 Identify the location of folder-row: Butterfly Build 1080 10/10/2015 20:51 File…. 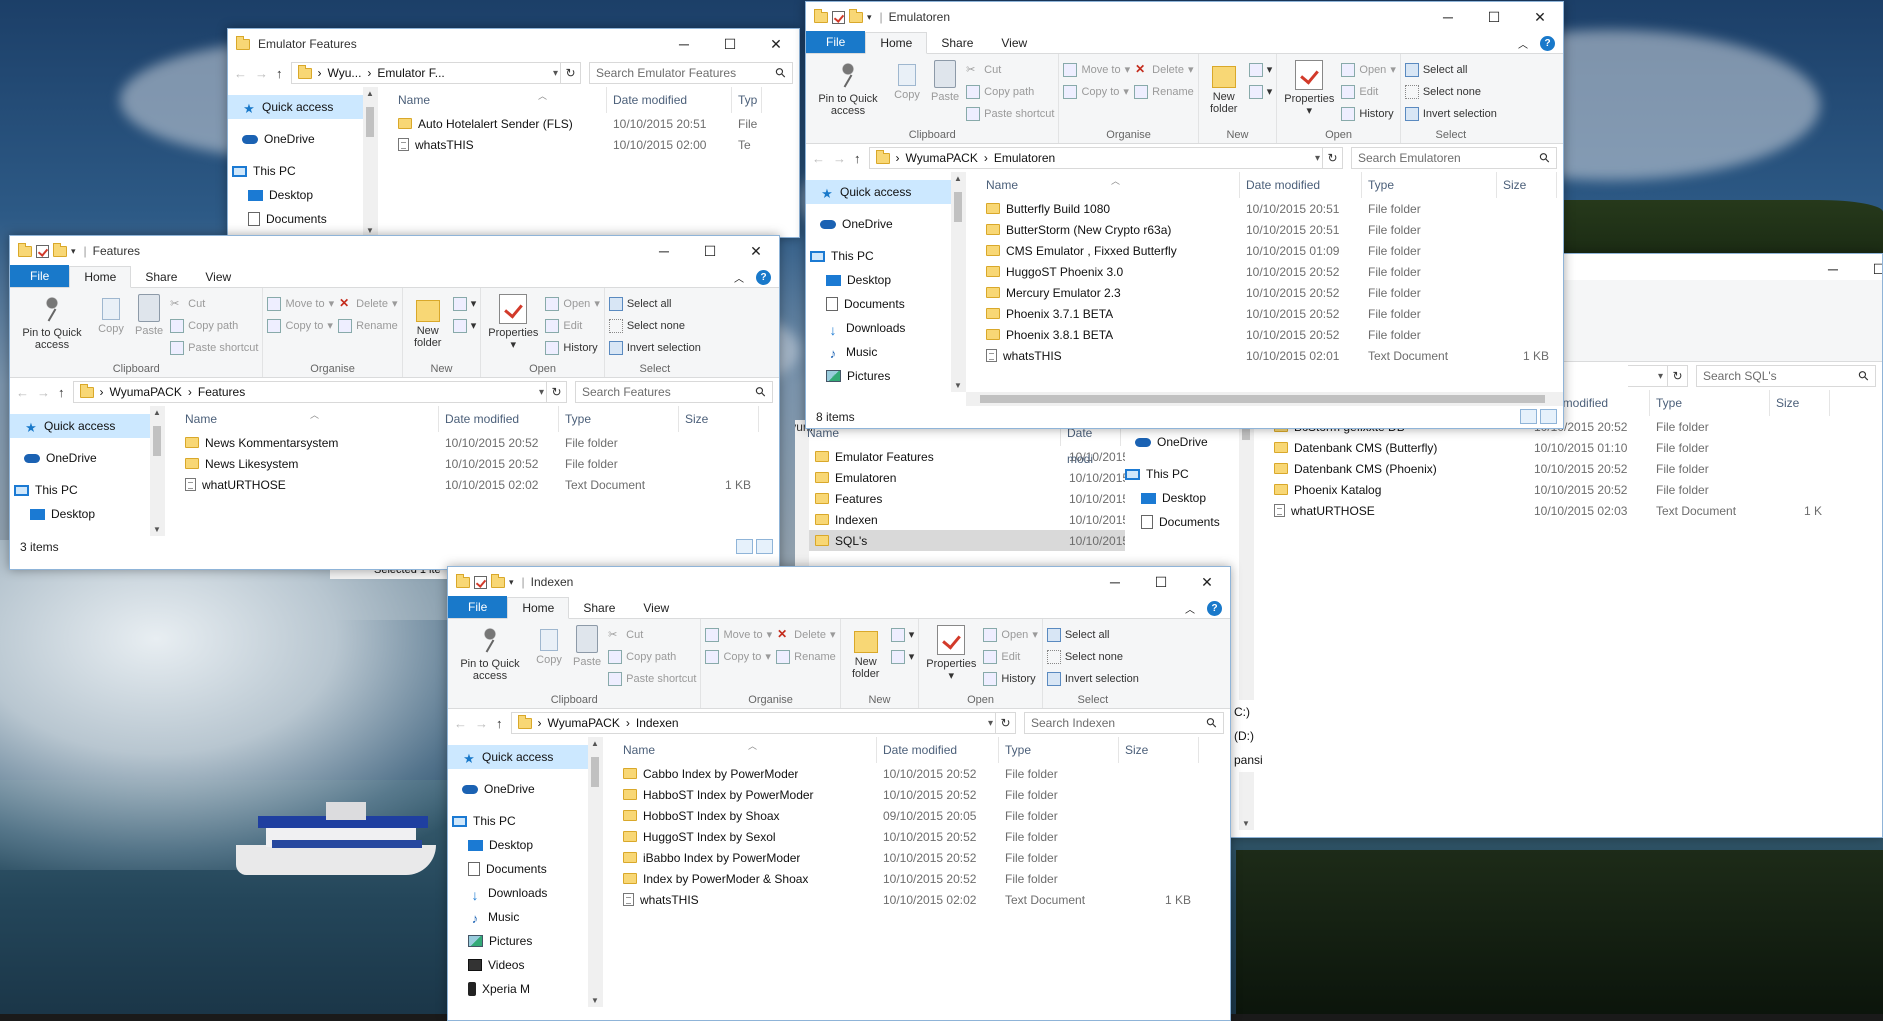
(1271, 208).